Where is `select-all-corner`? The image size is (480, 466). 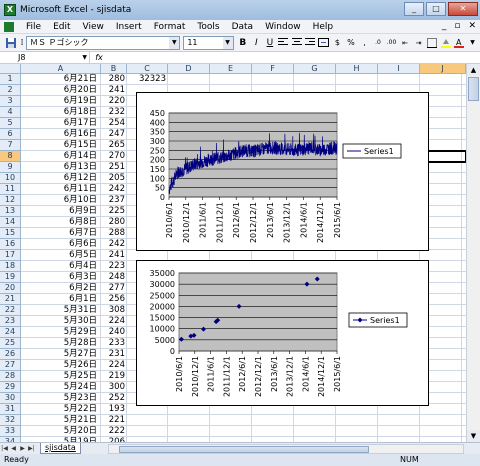
select-all-corner is located at coordinates (10, 69).